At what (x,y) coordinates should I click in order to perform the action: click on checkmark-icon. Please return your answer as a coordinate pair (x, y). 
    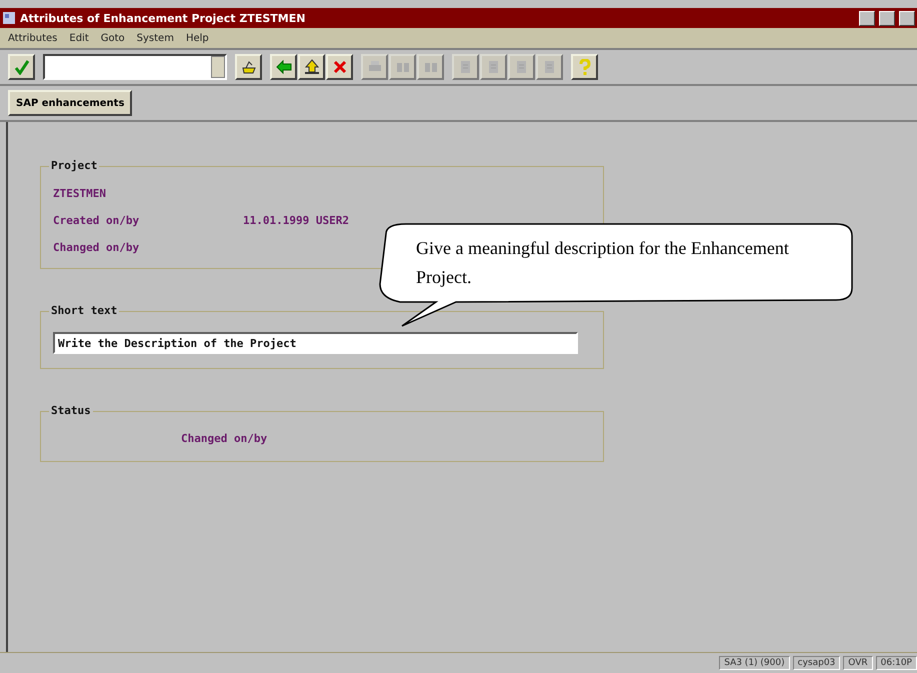
    Looking at the image, I should click on (22, 67).